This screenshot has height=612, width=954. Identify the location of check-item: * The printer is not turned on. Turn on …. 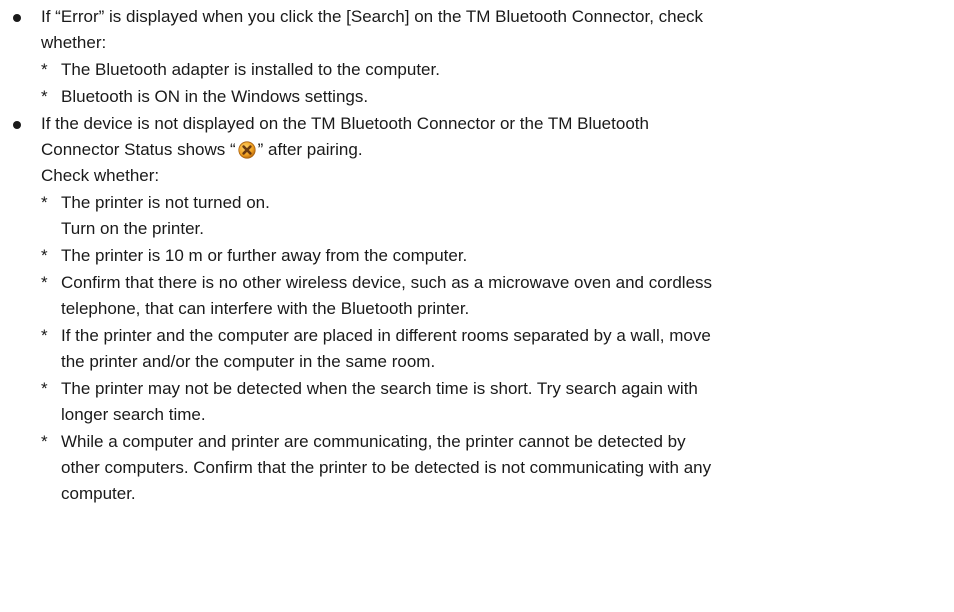
(481, 216).